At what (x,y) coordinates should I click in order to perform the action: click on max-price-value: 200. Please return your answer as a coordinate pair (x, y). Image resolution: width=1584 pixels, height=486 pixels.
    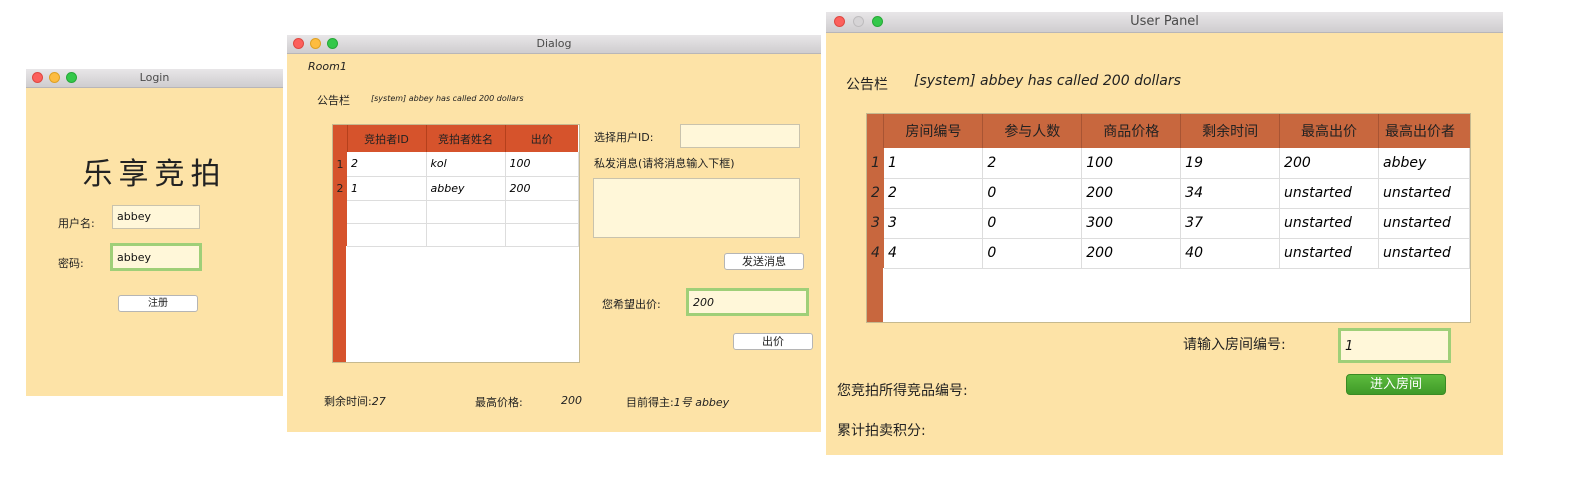
    Looking at the image, I should click on (571, 400).